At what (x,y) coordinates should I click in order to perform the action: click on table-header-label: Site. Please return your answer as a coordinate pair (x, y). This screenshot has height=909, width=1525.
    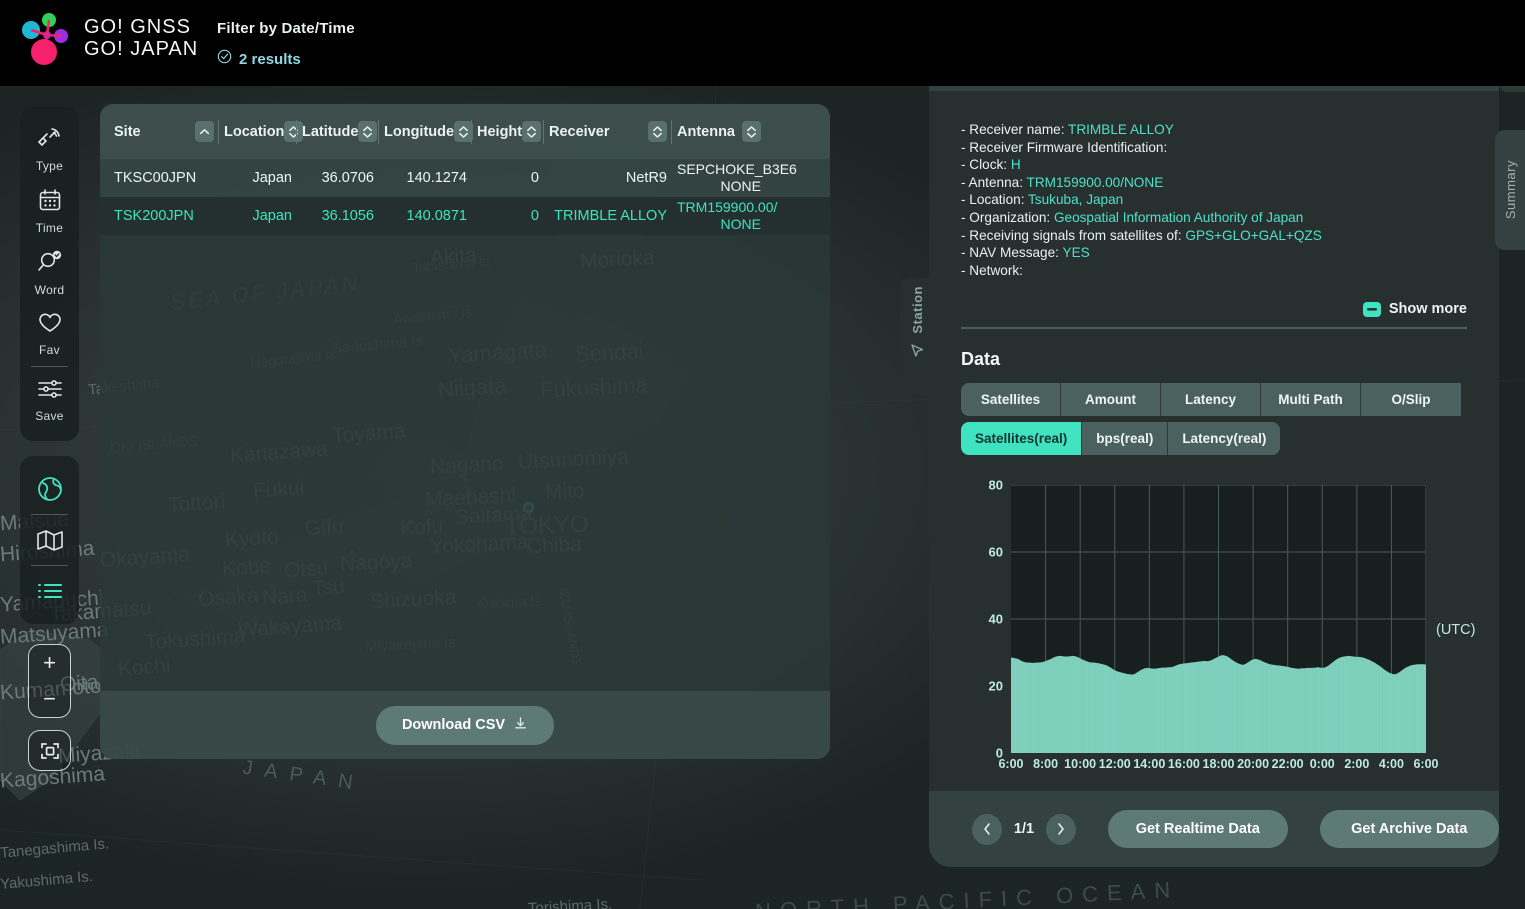
    Looking at the image, I should click on (127, 131).